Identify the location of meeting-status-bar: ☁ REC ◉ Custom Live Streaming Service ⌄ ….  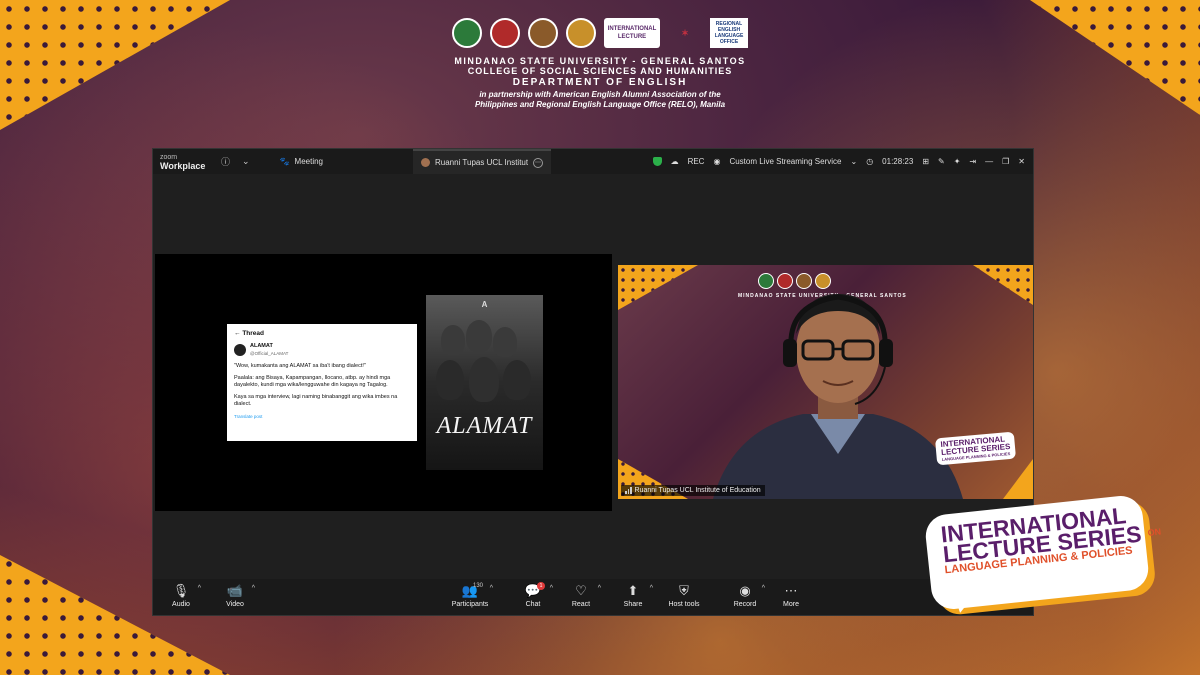
(838, 161).